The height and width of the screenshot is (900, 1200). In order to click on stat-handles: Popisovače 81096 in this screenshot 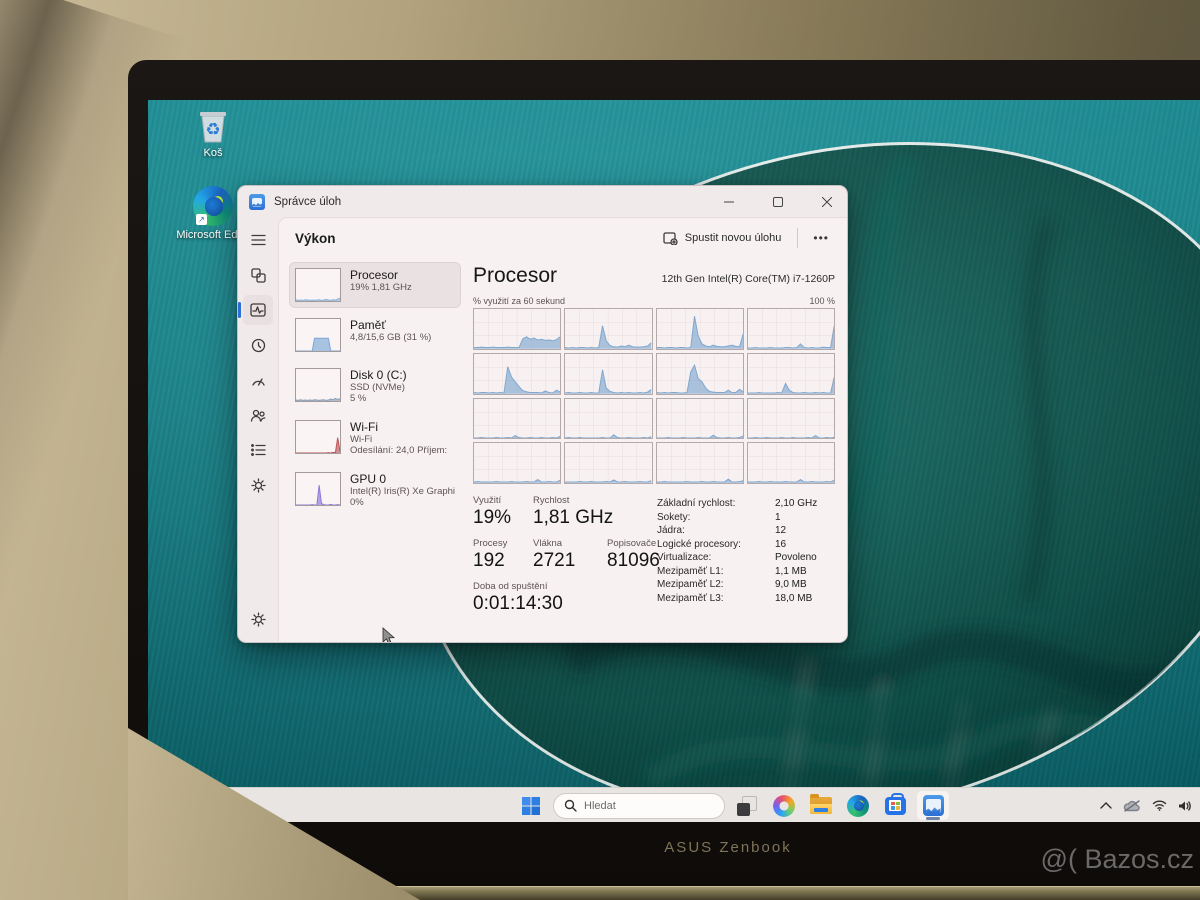, I will do `click(633, 554)`.